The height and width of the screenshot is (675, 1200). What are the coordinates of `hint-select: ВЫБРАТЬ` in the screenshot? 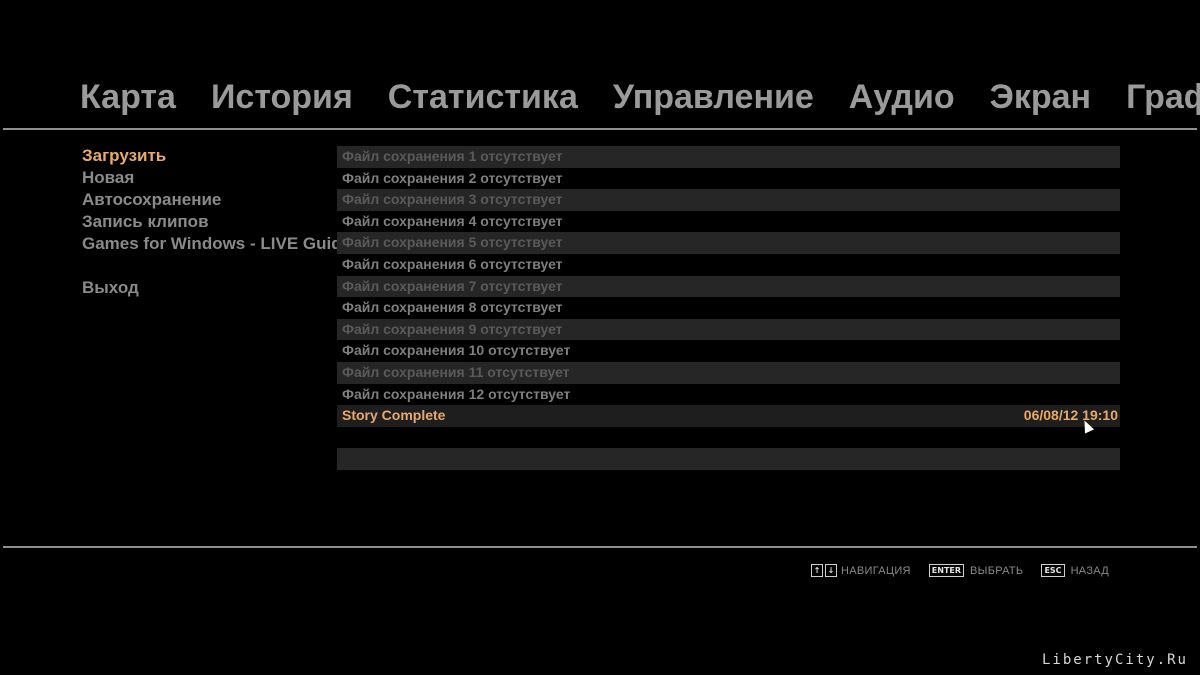 It's located at (997, 570).